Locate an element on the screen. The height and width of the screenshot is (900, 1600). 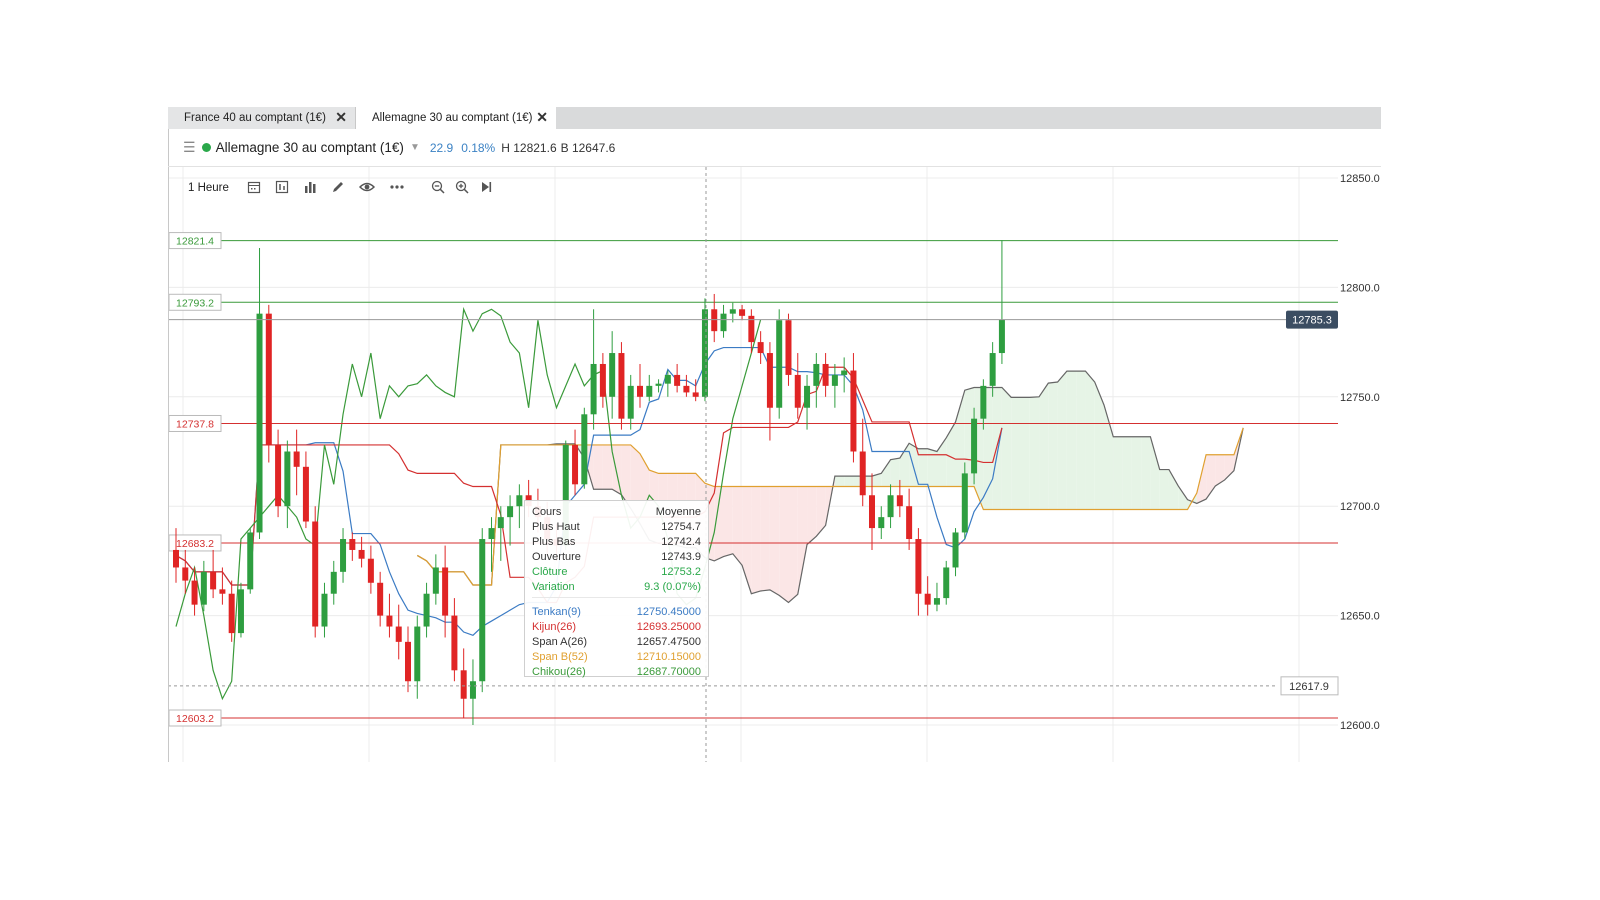
pencil-icon is located at coordinates (338, 188).